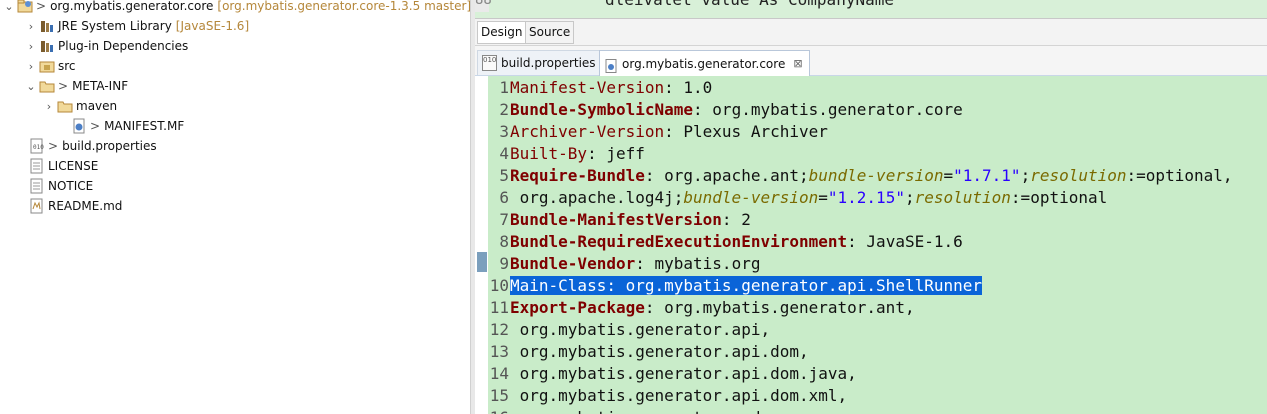  What do you see at coordinates (482, 262) in the screenshot?
I see `change-marker` at bounding box center [482, 262].